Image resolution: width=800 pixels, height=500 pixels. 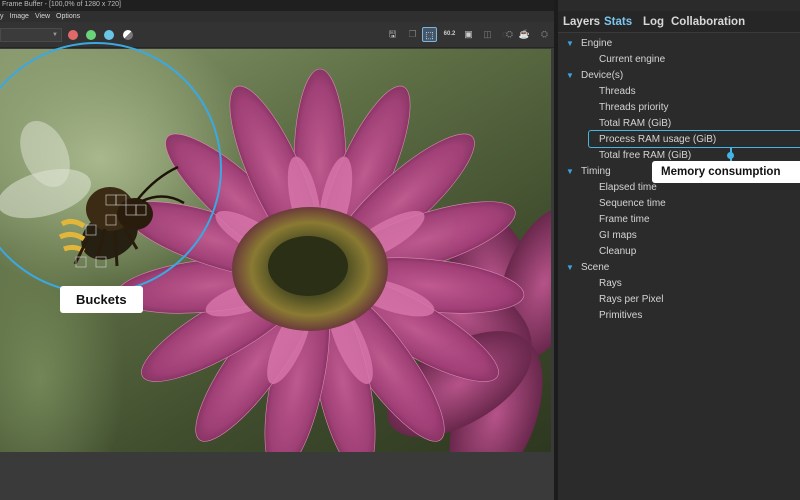 What do you see at coordinates (68, 16) in the screenshot?
I see `menu-item-options: Options` at bounding box center [68, 16].